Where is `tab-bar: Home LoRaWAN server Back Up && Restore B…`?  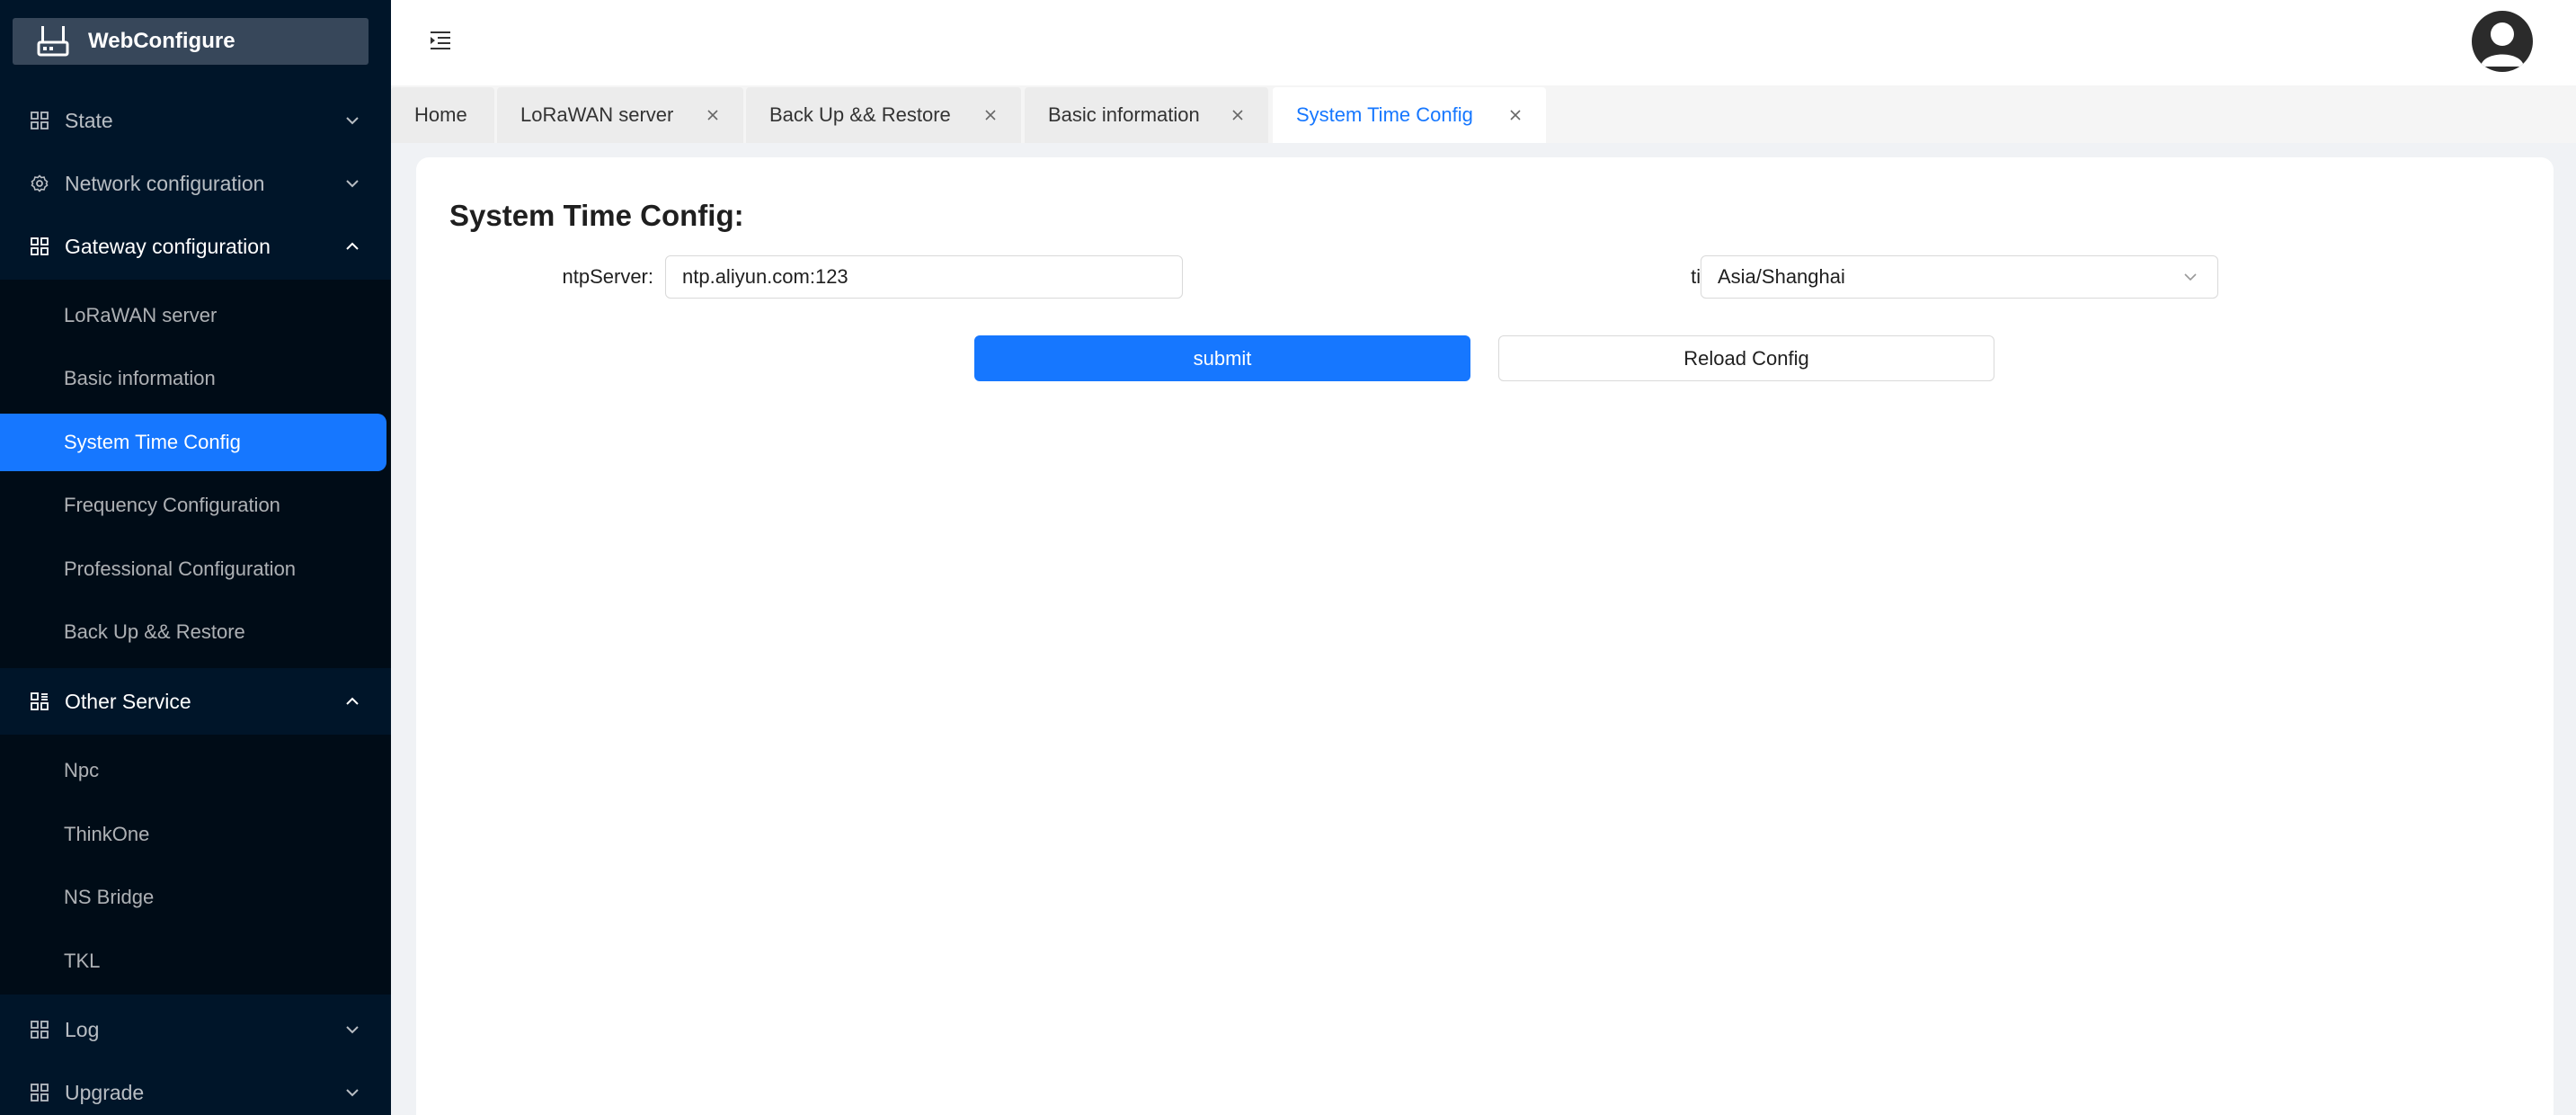
tab-bar: Home LoRaWAN server Back Up && Restore B… is located at coordinates (1483, 114).